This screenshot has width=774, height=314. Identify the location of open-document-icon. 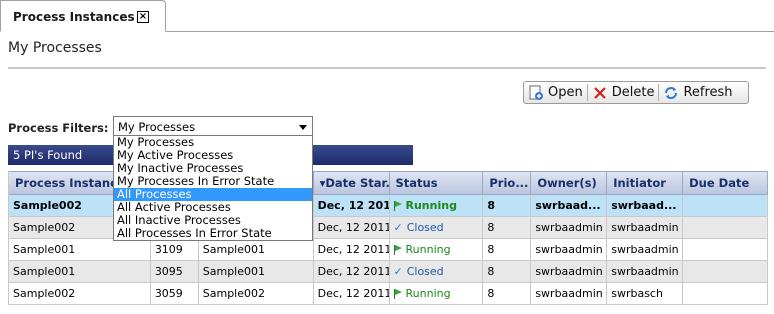
(536, 93).